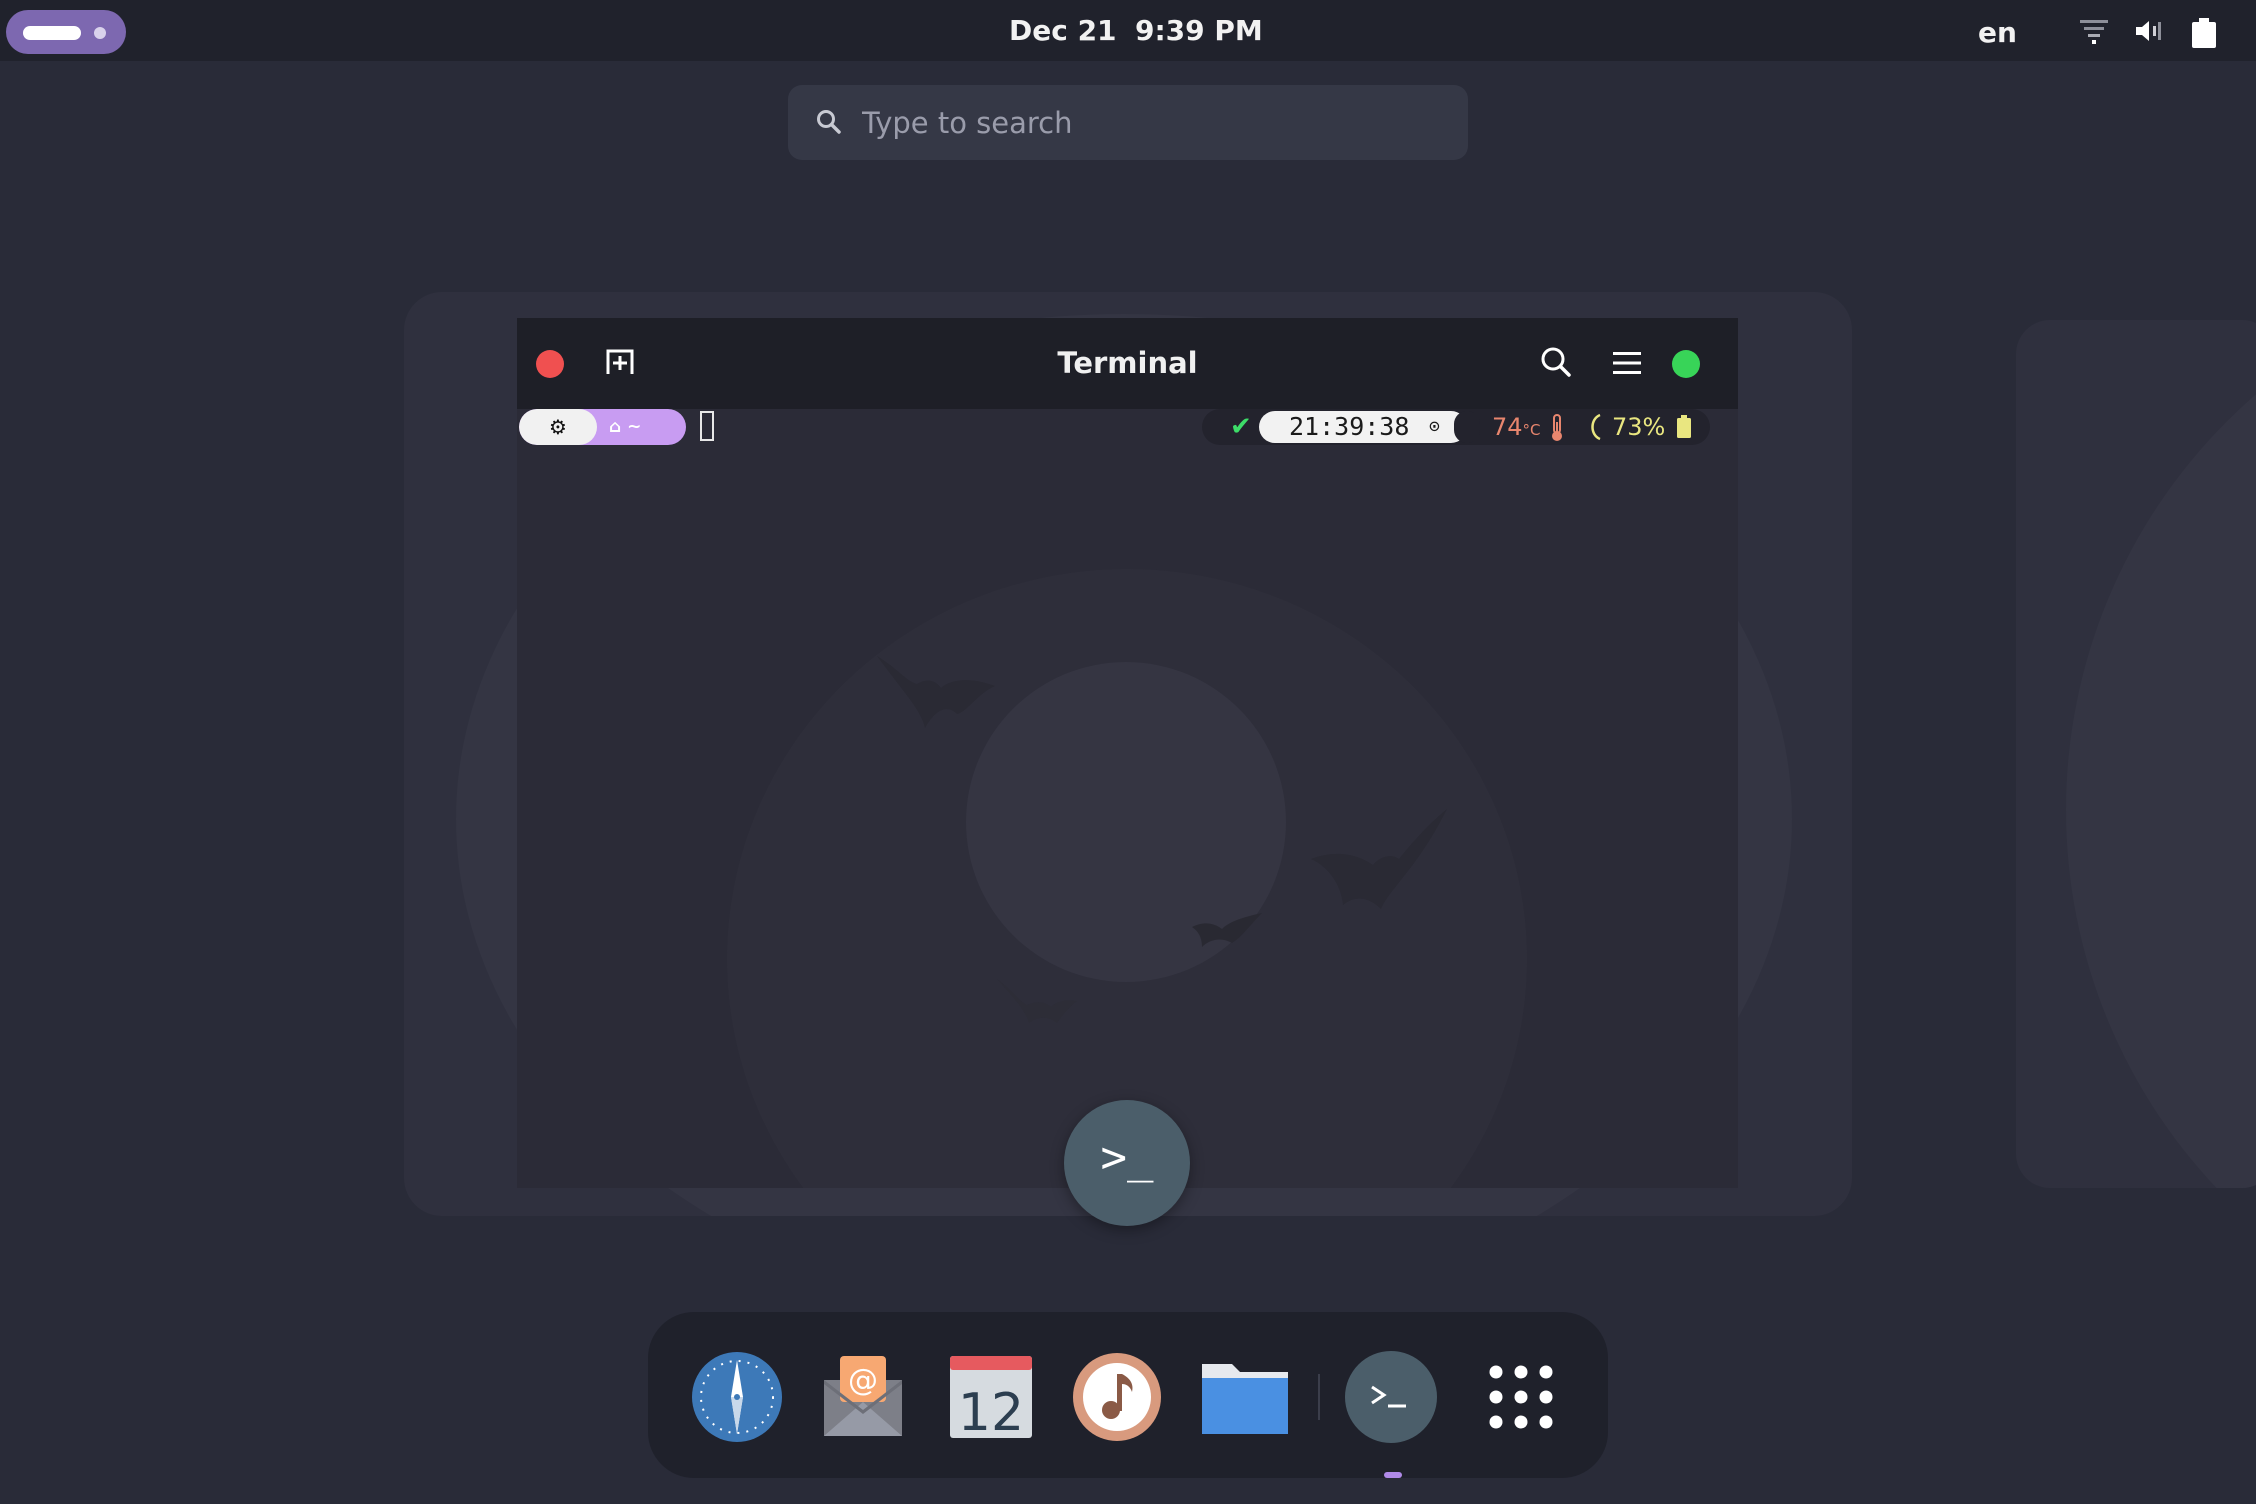 This screenshot has width=2256, height=1504. I want to click on music-icon, so click(1117, 1397).